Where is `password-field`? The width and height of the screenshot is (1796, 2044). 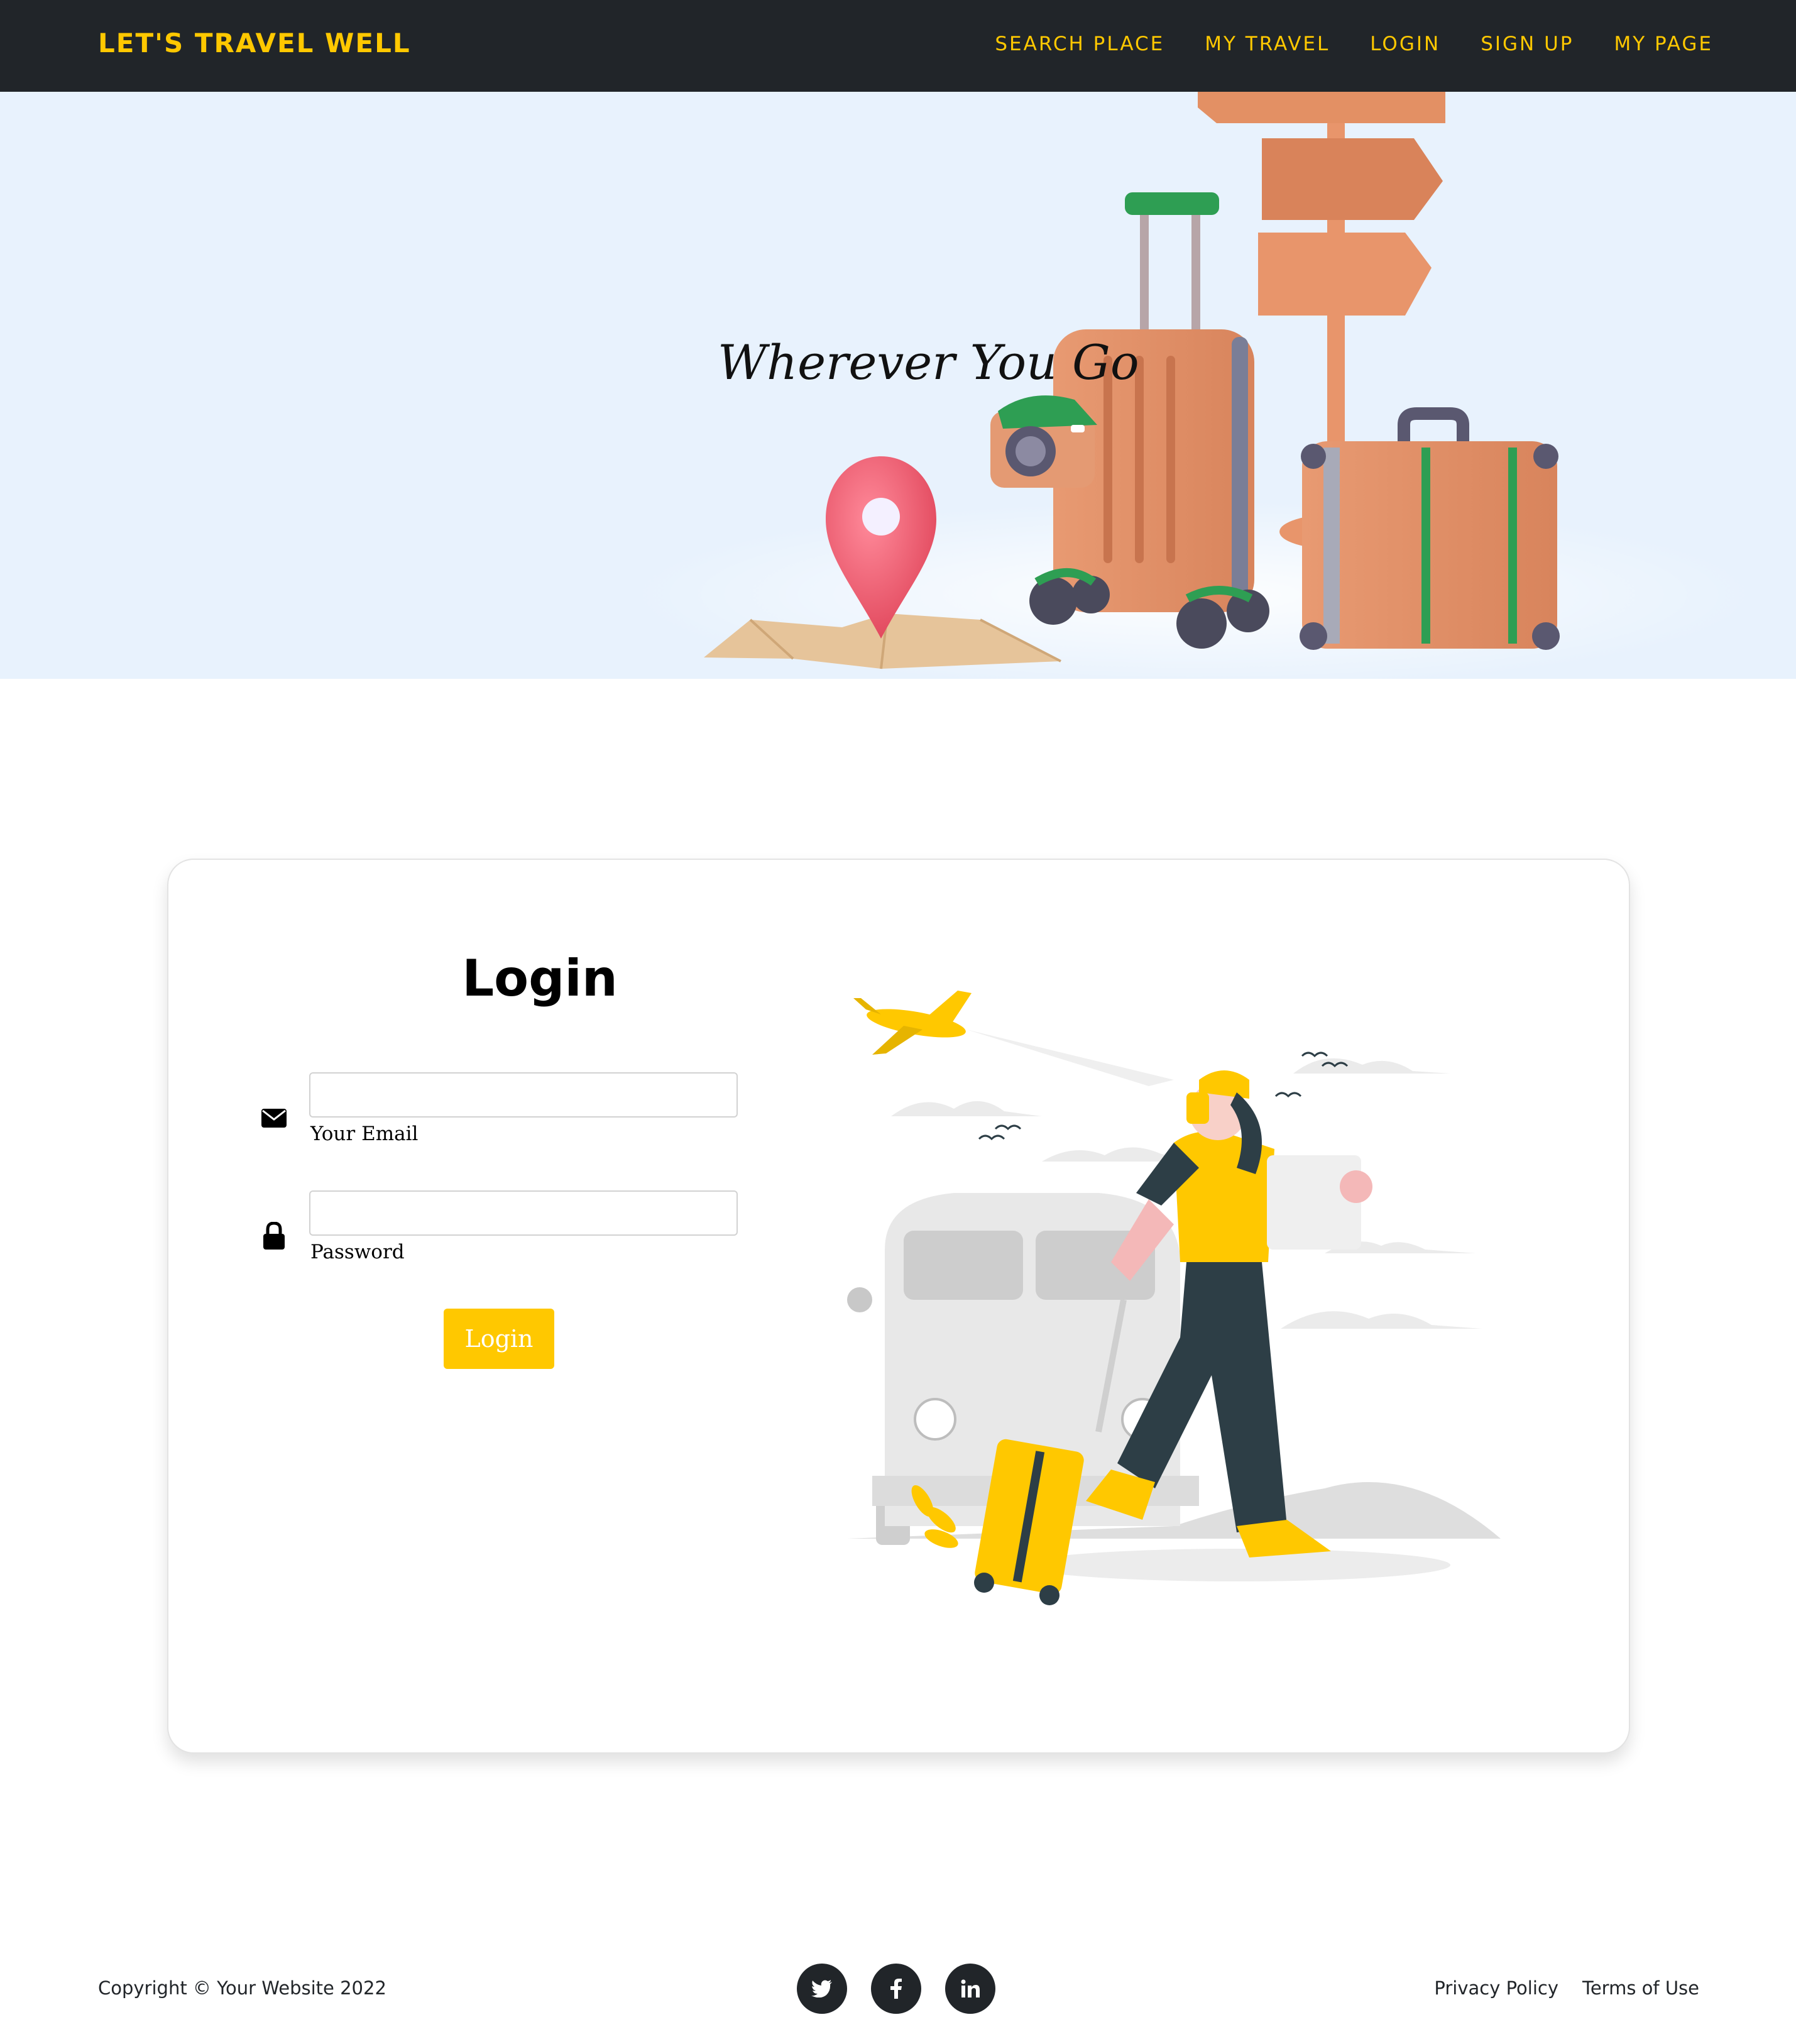 password-field is located at coordinates (523, 1213).